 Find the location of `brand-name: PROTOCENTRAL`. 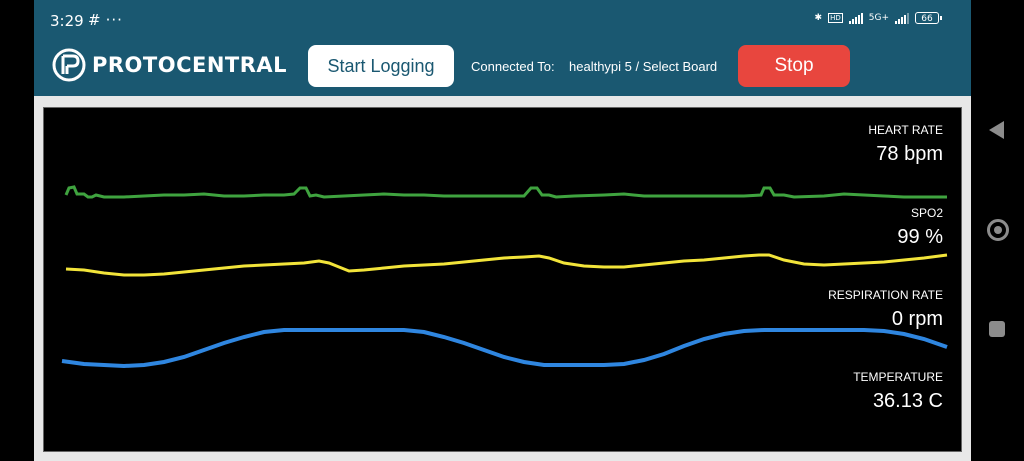

brand-name: PROTOCENTRAL is located at coordinates (190, 65).